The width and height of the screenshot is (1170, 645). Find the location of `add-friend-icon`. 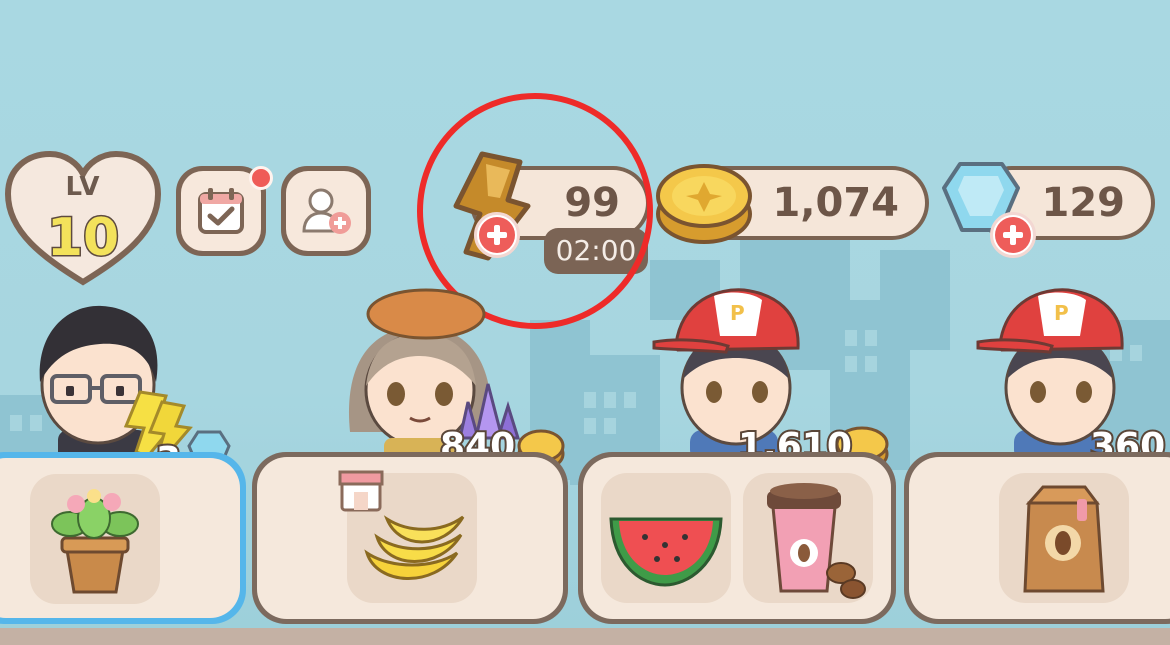

add-friend-icon is located at coordinates (326, 211).